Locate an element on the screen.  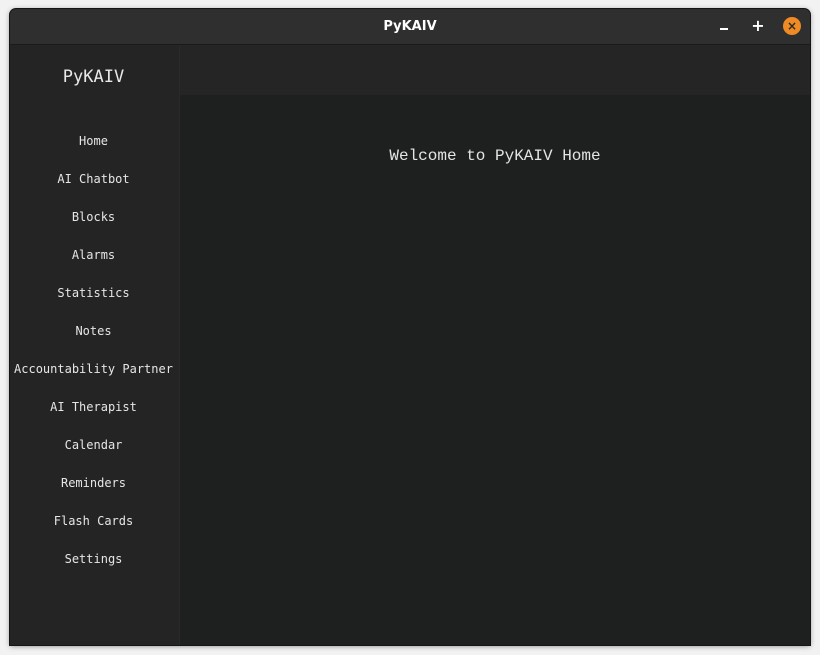
sidebar-item-settings: Settings is located at coordinates (93, 559).